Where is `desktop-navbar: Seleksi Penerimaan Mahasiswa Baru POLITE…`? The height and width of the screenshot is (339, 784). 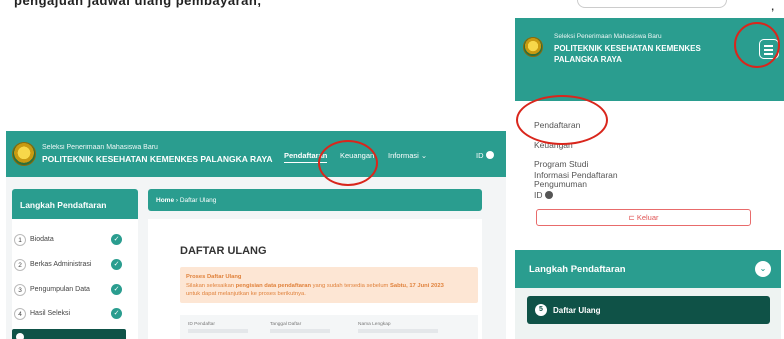
desktop-navbar: Seleksi Penerimaan Mahasiswa Baru POLITE… is located at coordinates (256, 154).